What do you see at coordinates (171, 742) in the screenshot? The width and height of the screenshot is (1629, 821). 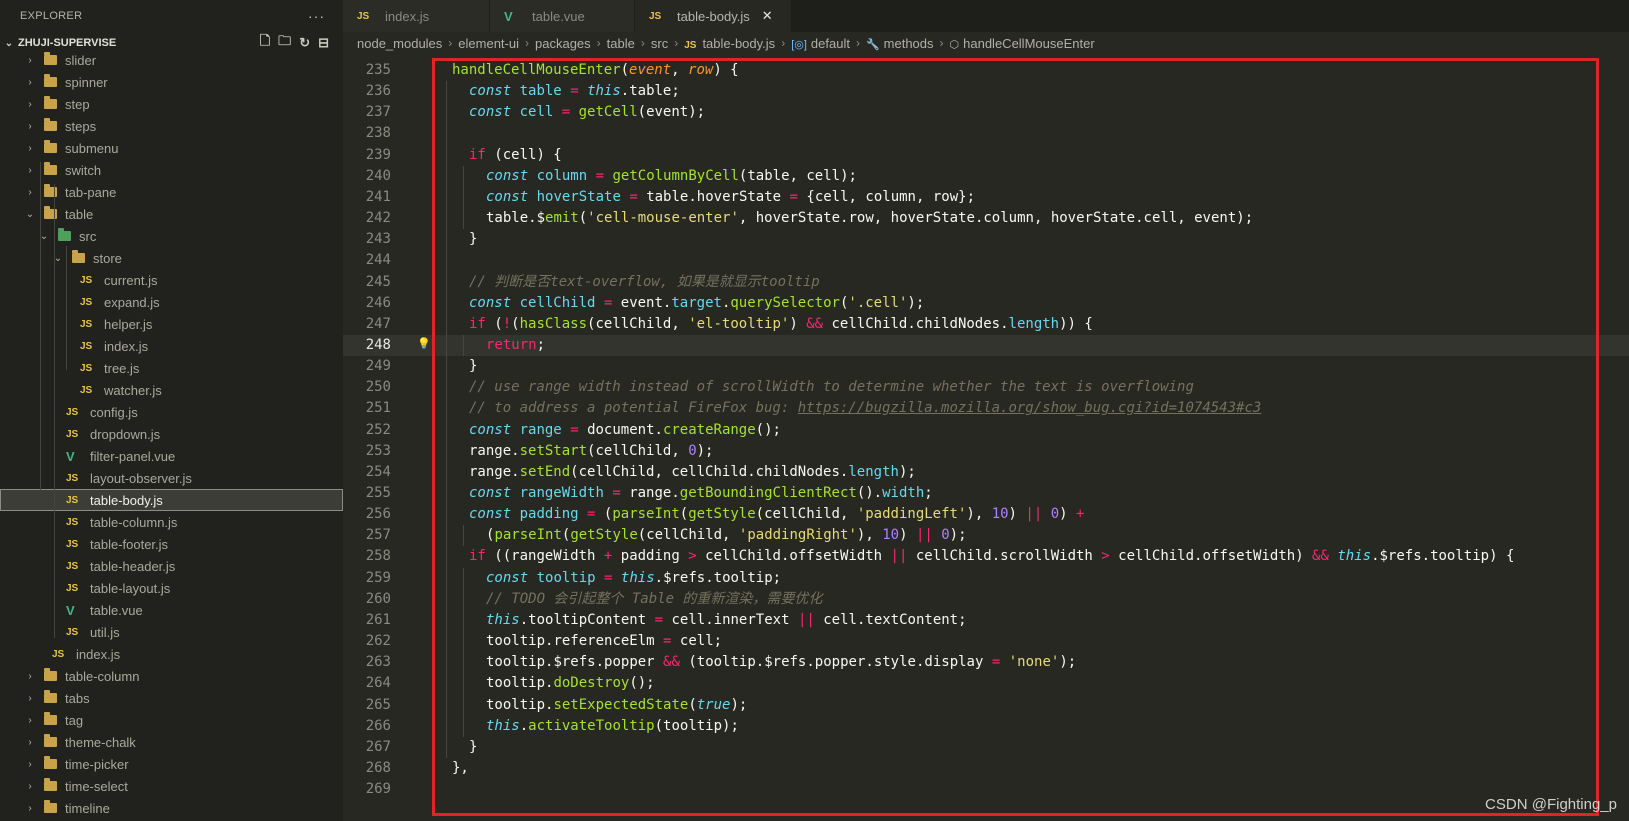 I see `folder-item: › theme-chalk` at bounding box center [171, 742].